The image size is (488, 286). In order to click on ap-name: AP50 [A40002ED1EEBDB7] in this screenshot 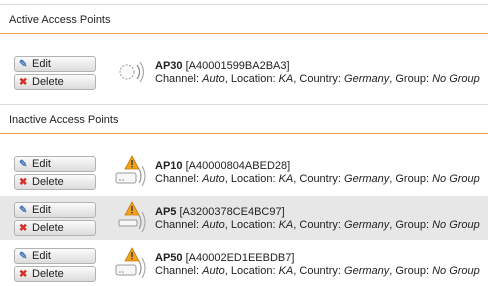, I will do `click(225, 258)`.